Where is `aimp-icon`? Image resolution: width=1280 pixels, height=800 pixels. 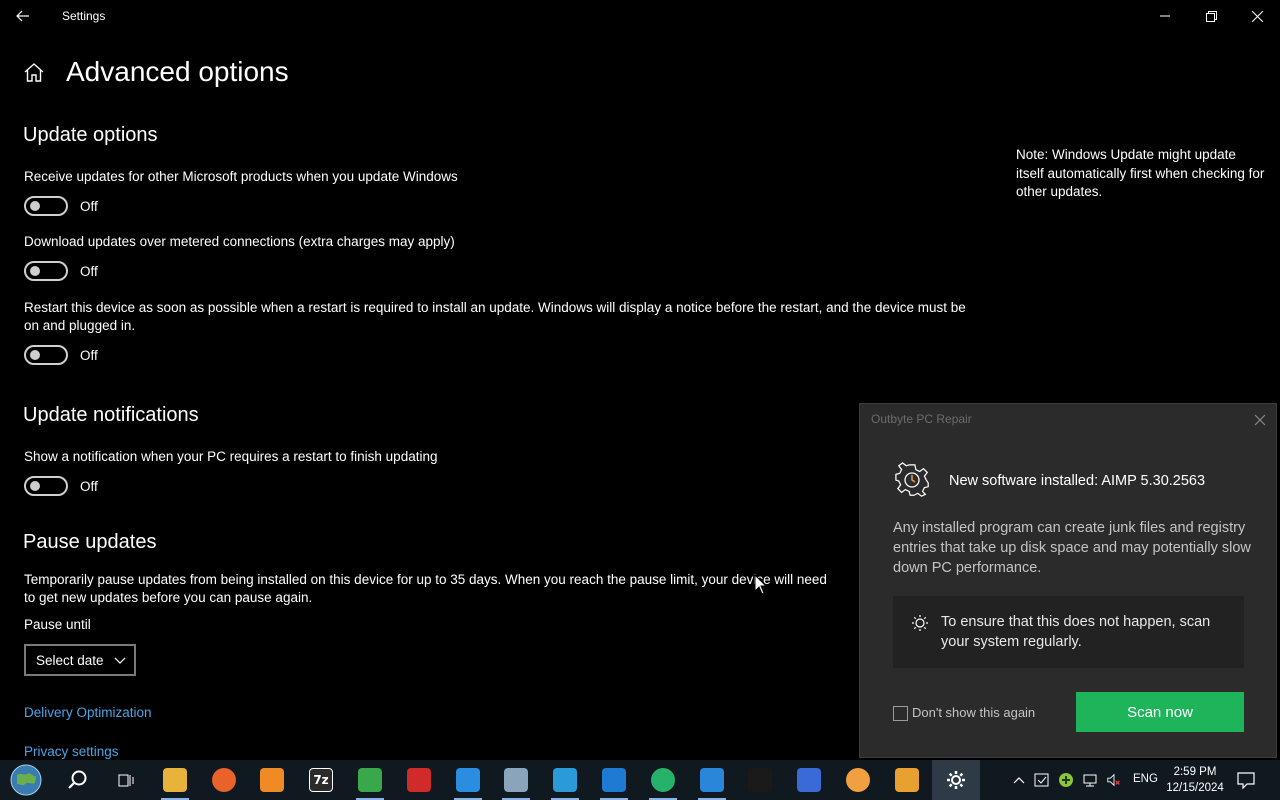 aimp-icon is located at coordinates (858, 780).